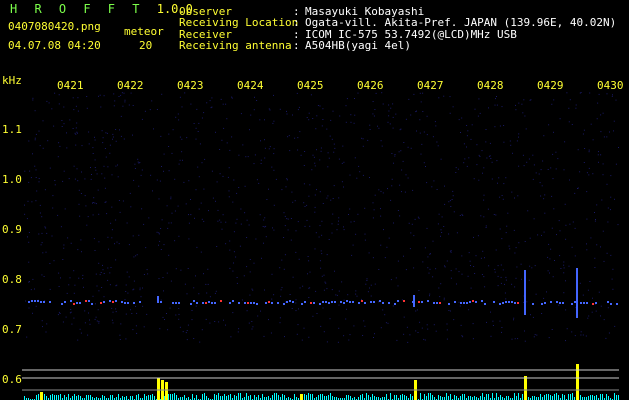 This screenshot has height=400, width=629. I want to click on unit-label: kHz, so click(12, 80).